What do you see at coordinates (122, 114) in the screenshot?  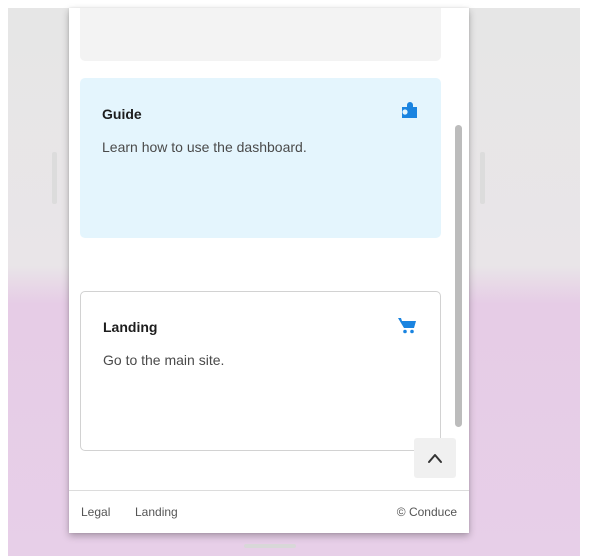 I see `card-title: Guide` at bounding box center [122, 114].